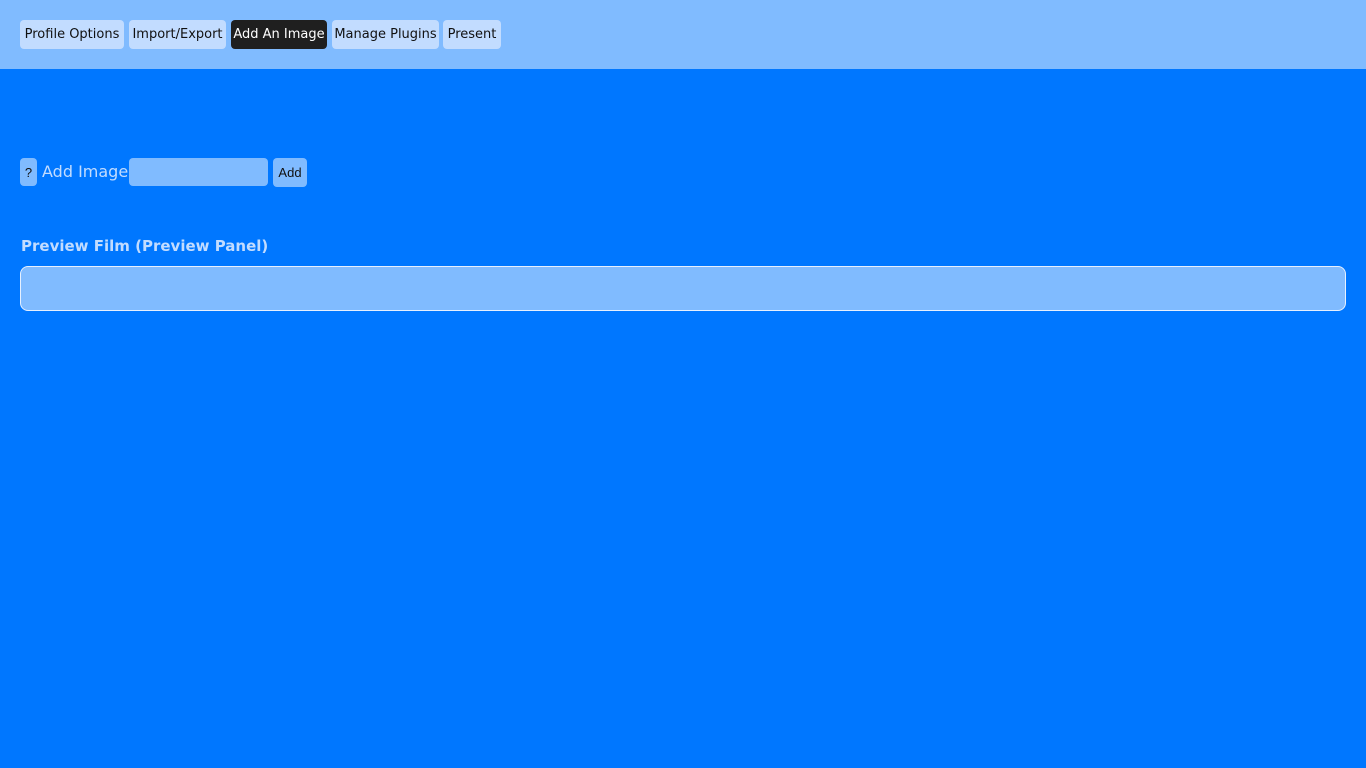  What do you see at coordinates (72, 34) in the screenshot?
I see `tab-profile-options: Profile Options` at bounding box center [72, 34].